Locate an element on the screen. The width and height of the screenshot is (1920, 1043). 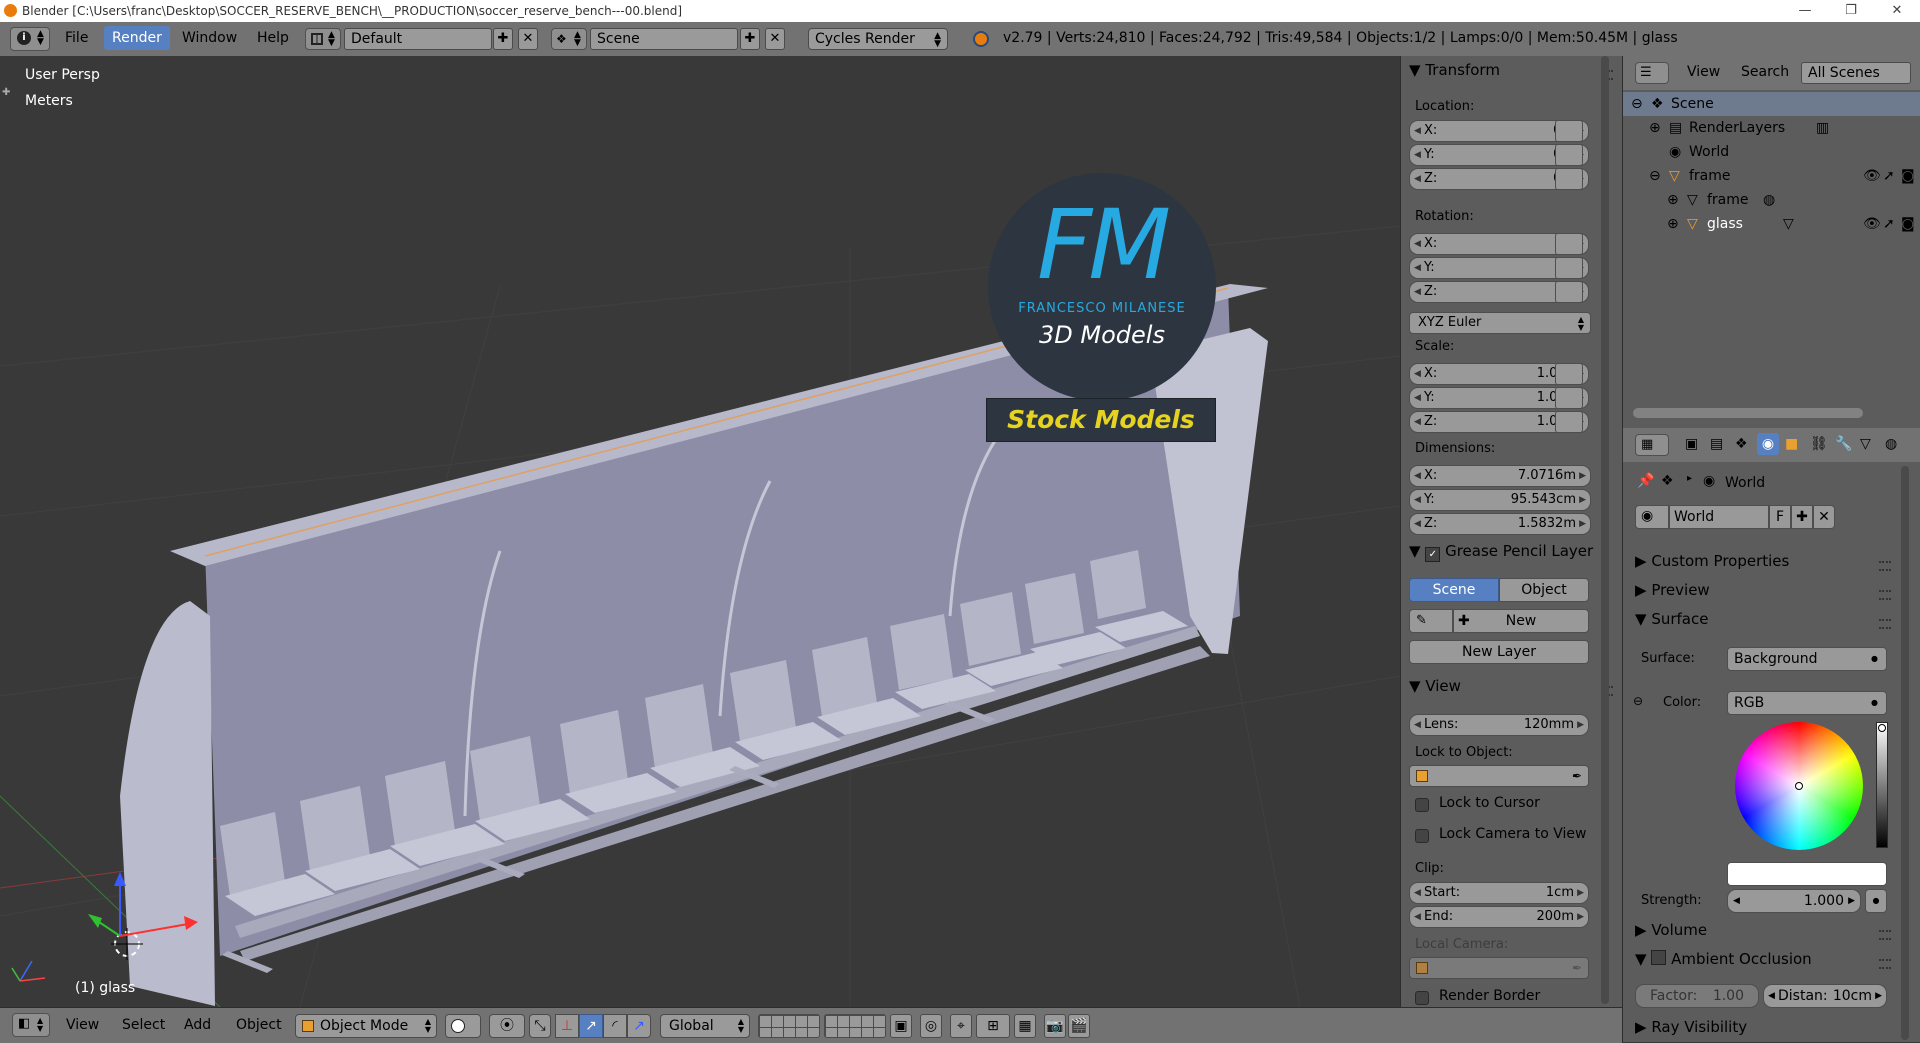
snap-toggle-icon: ⌖ is located at coordinates (961, 1026).